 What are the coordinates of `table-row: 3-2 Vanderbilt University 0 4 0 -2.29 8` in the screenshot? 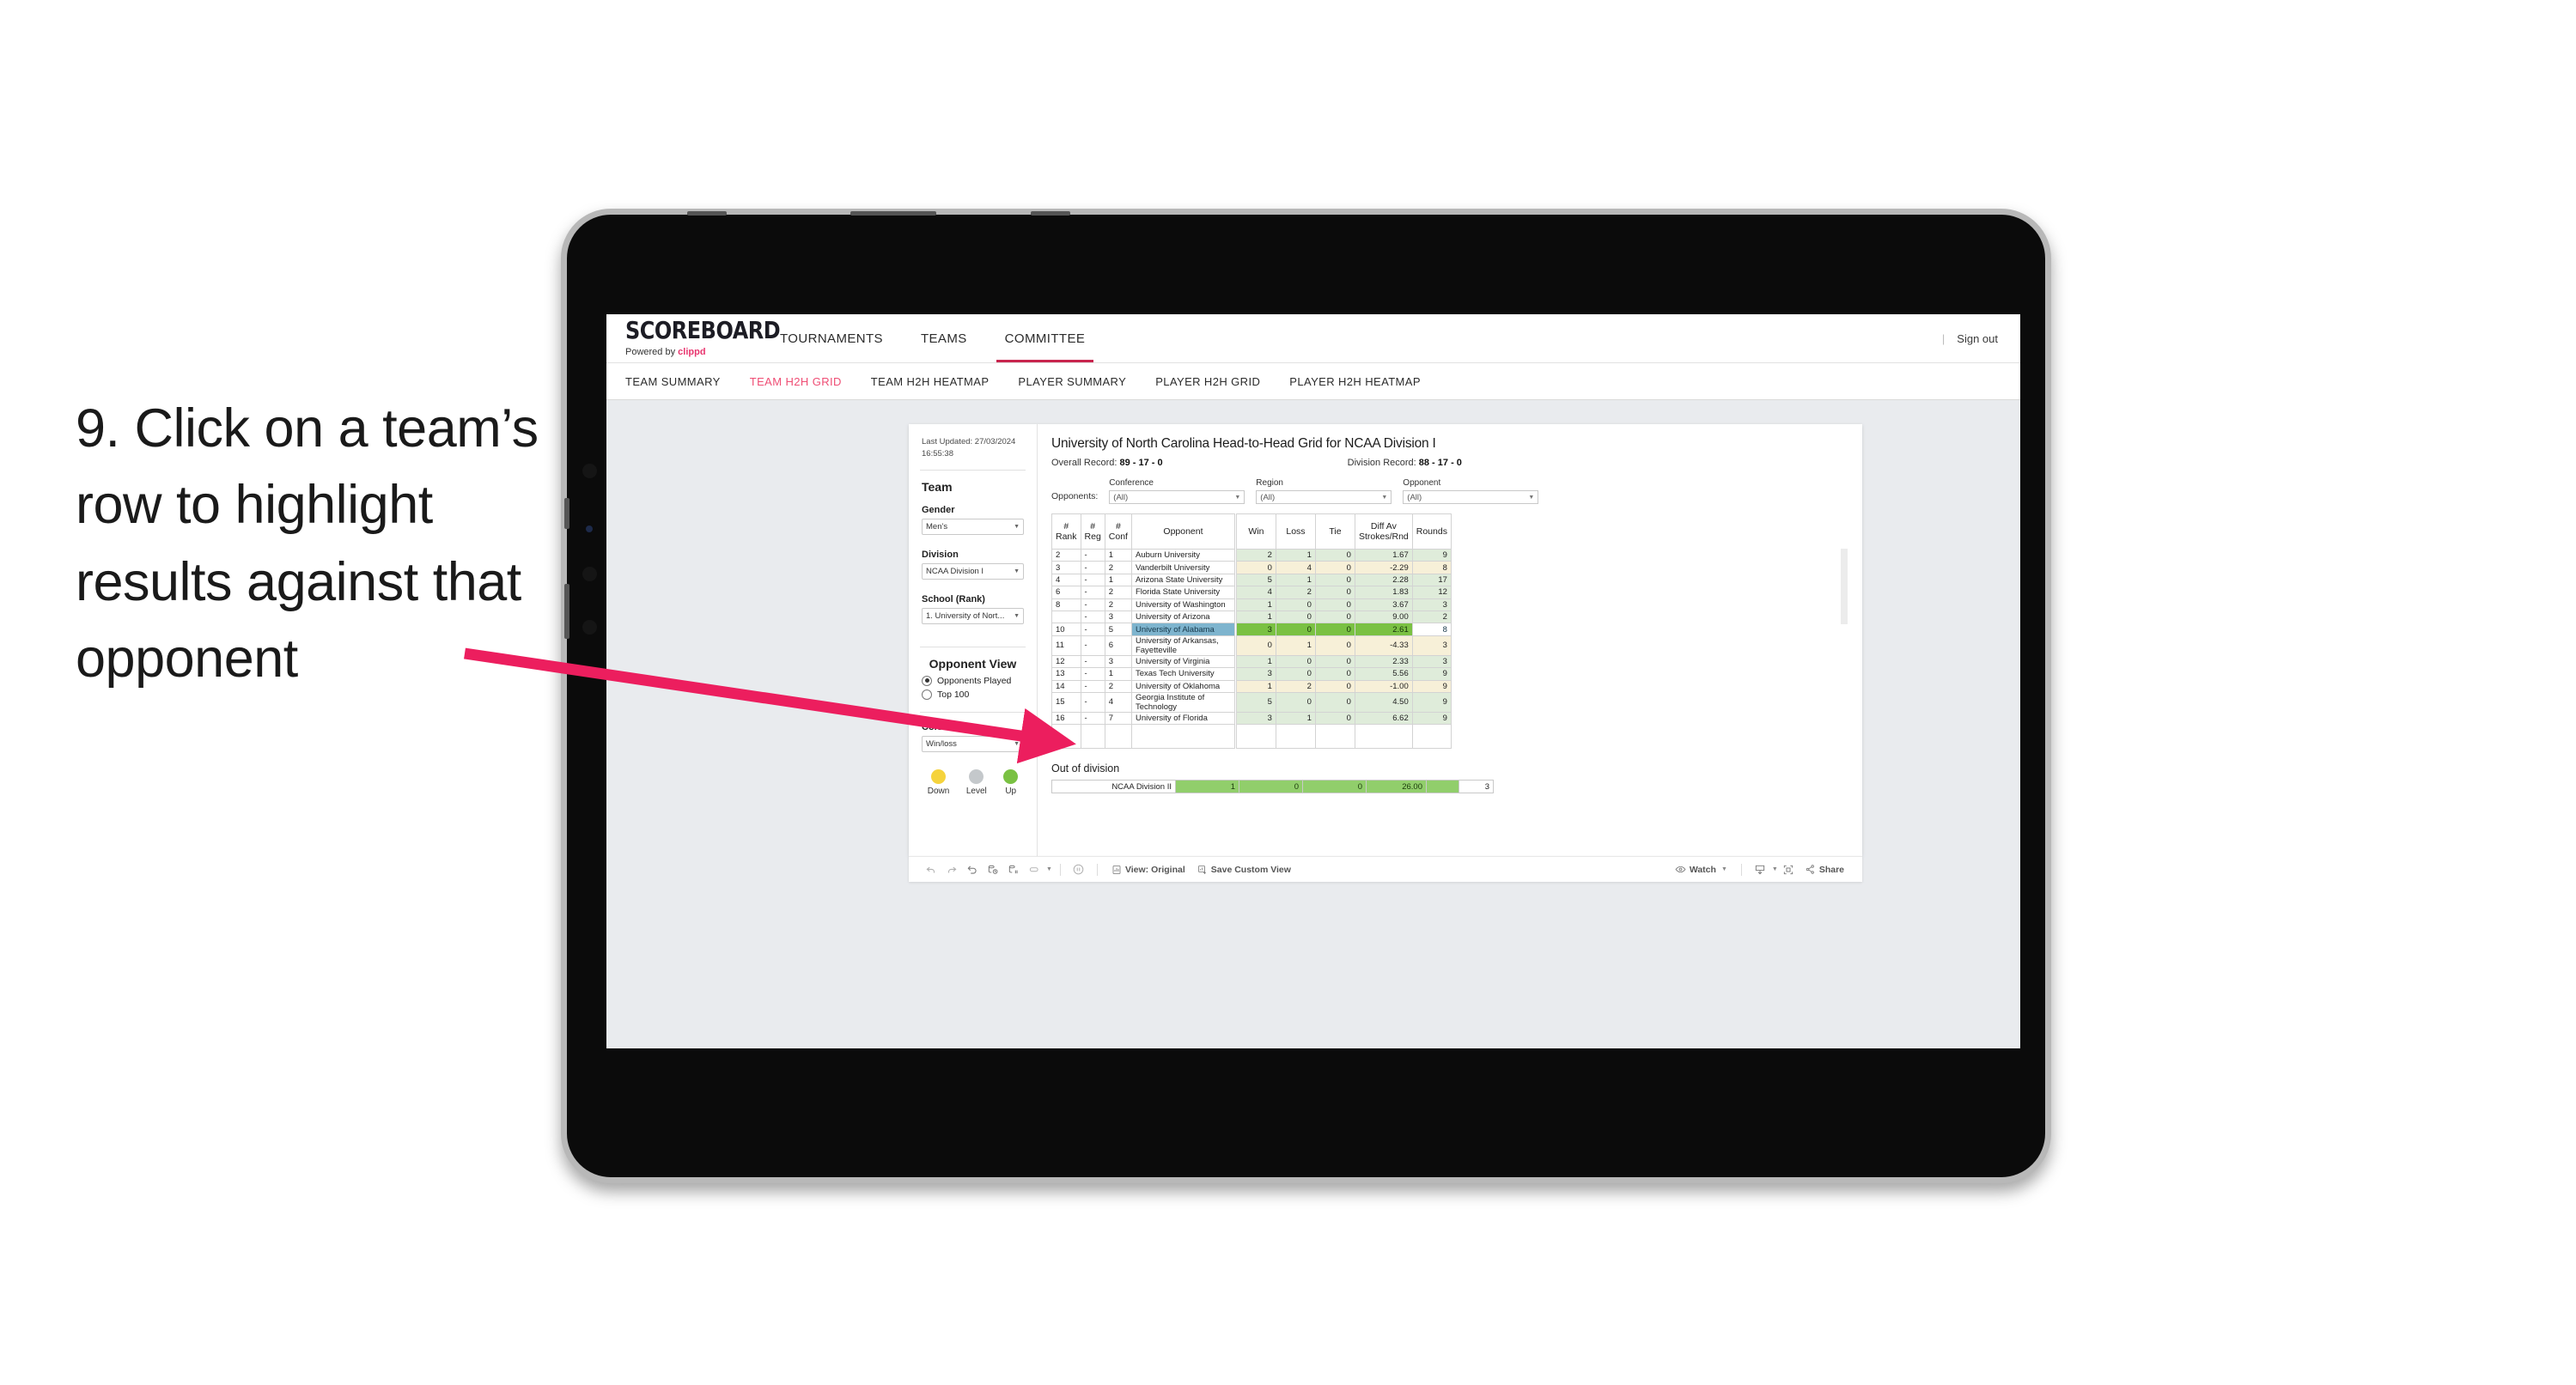 It's located at (1251, 567).